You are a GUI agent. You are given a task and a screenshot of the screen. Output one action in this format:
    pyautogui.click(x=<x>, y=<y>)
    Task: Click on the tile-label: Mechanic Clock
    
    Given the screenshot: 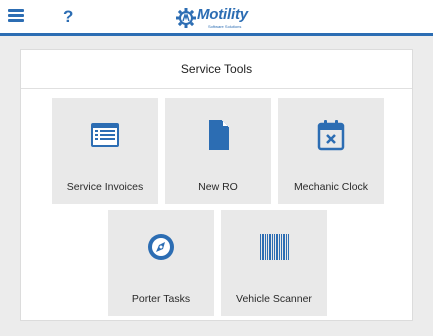 What is the action you would take?
    pyautogui.click(x=331, y=187)
    